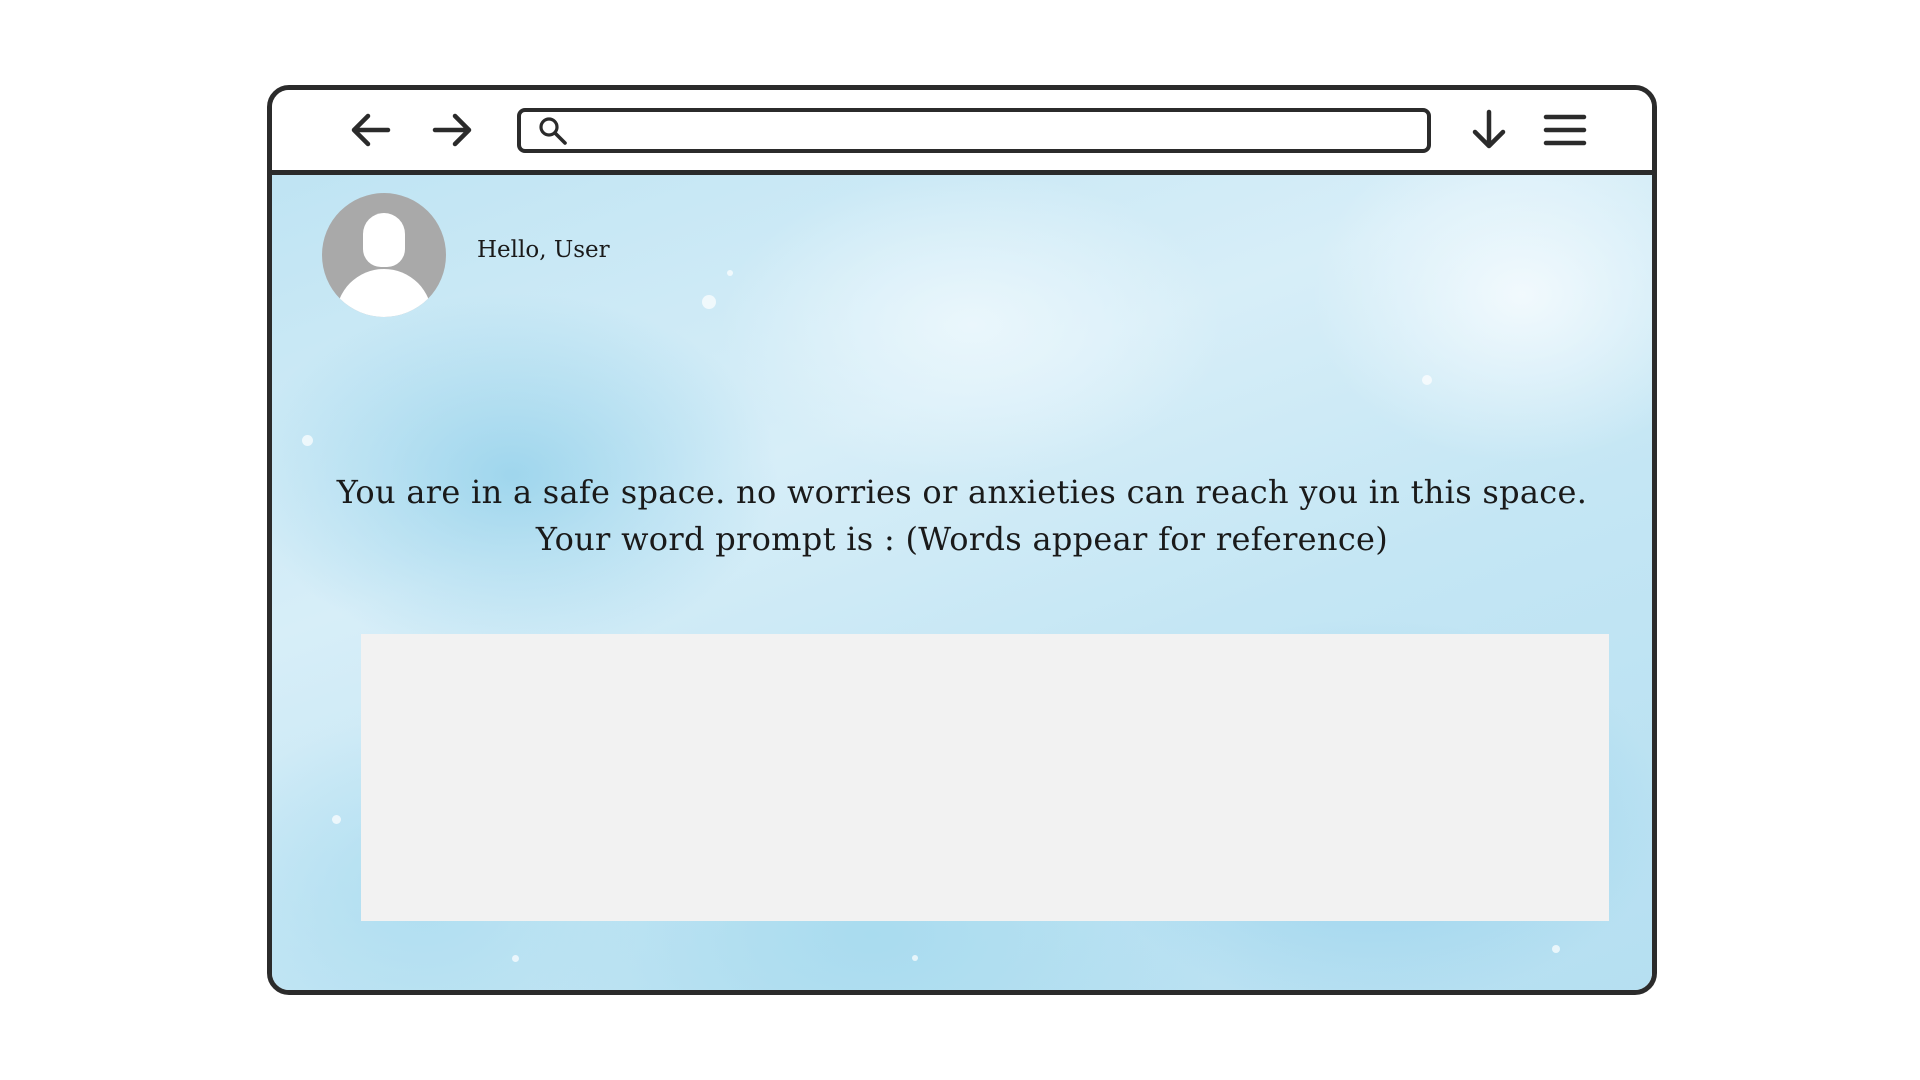  I want to click on back-button, so click(370, 130).